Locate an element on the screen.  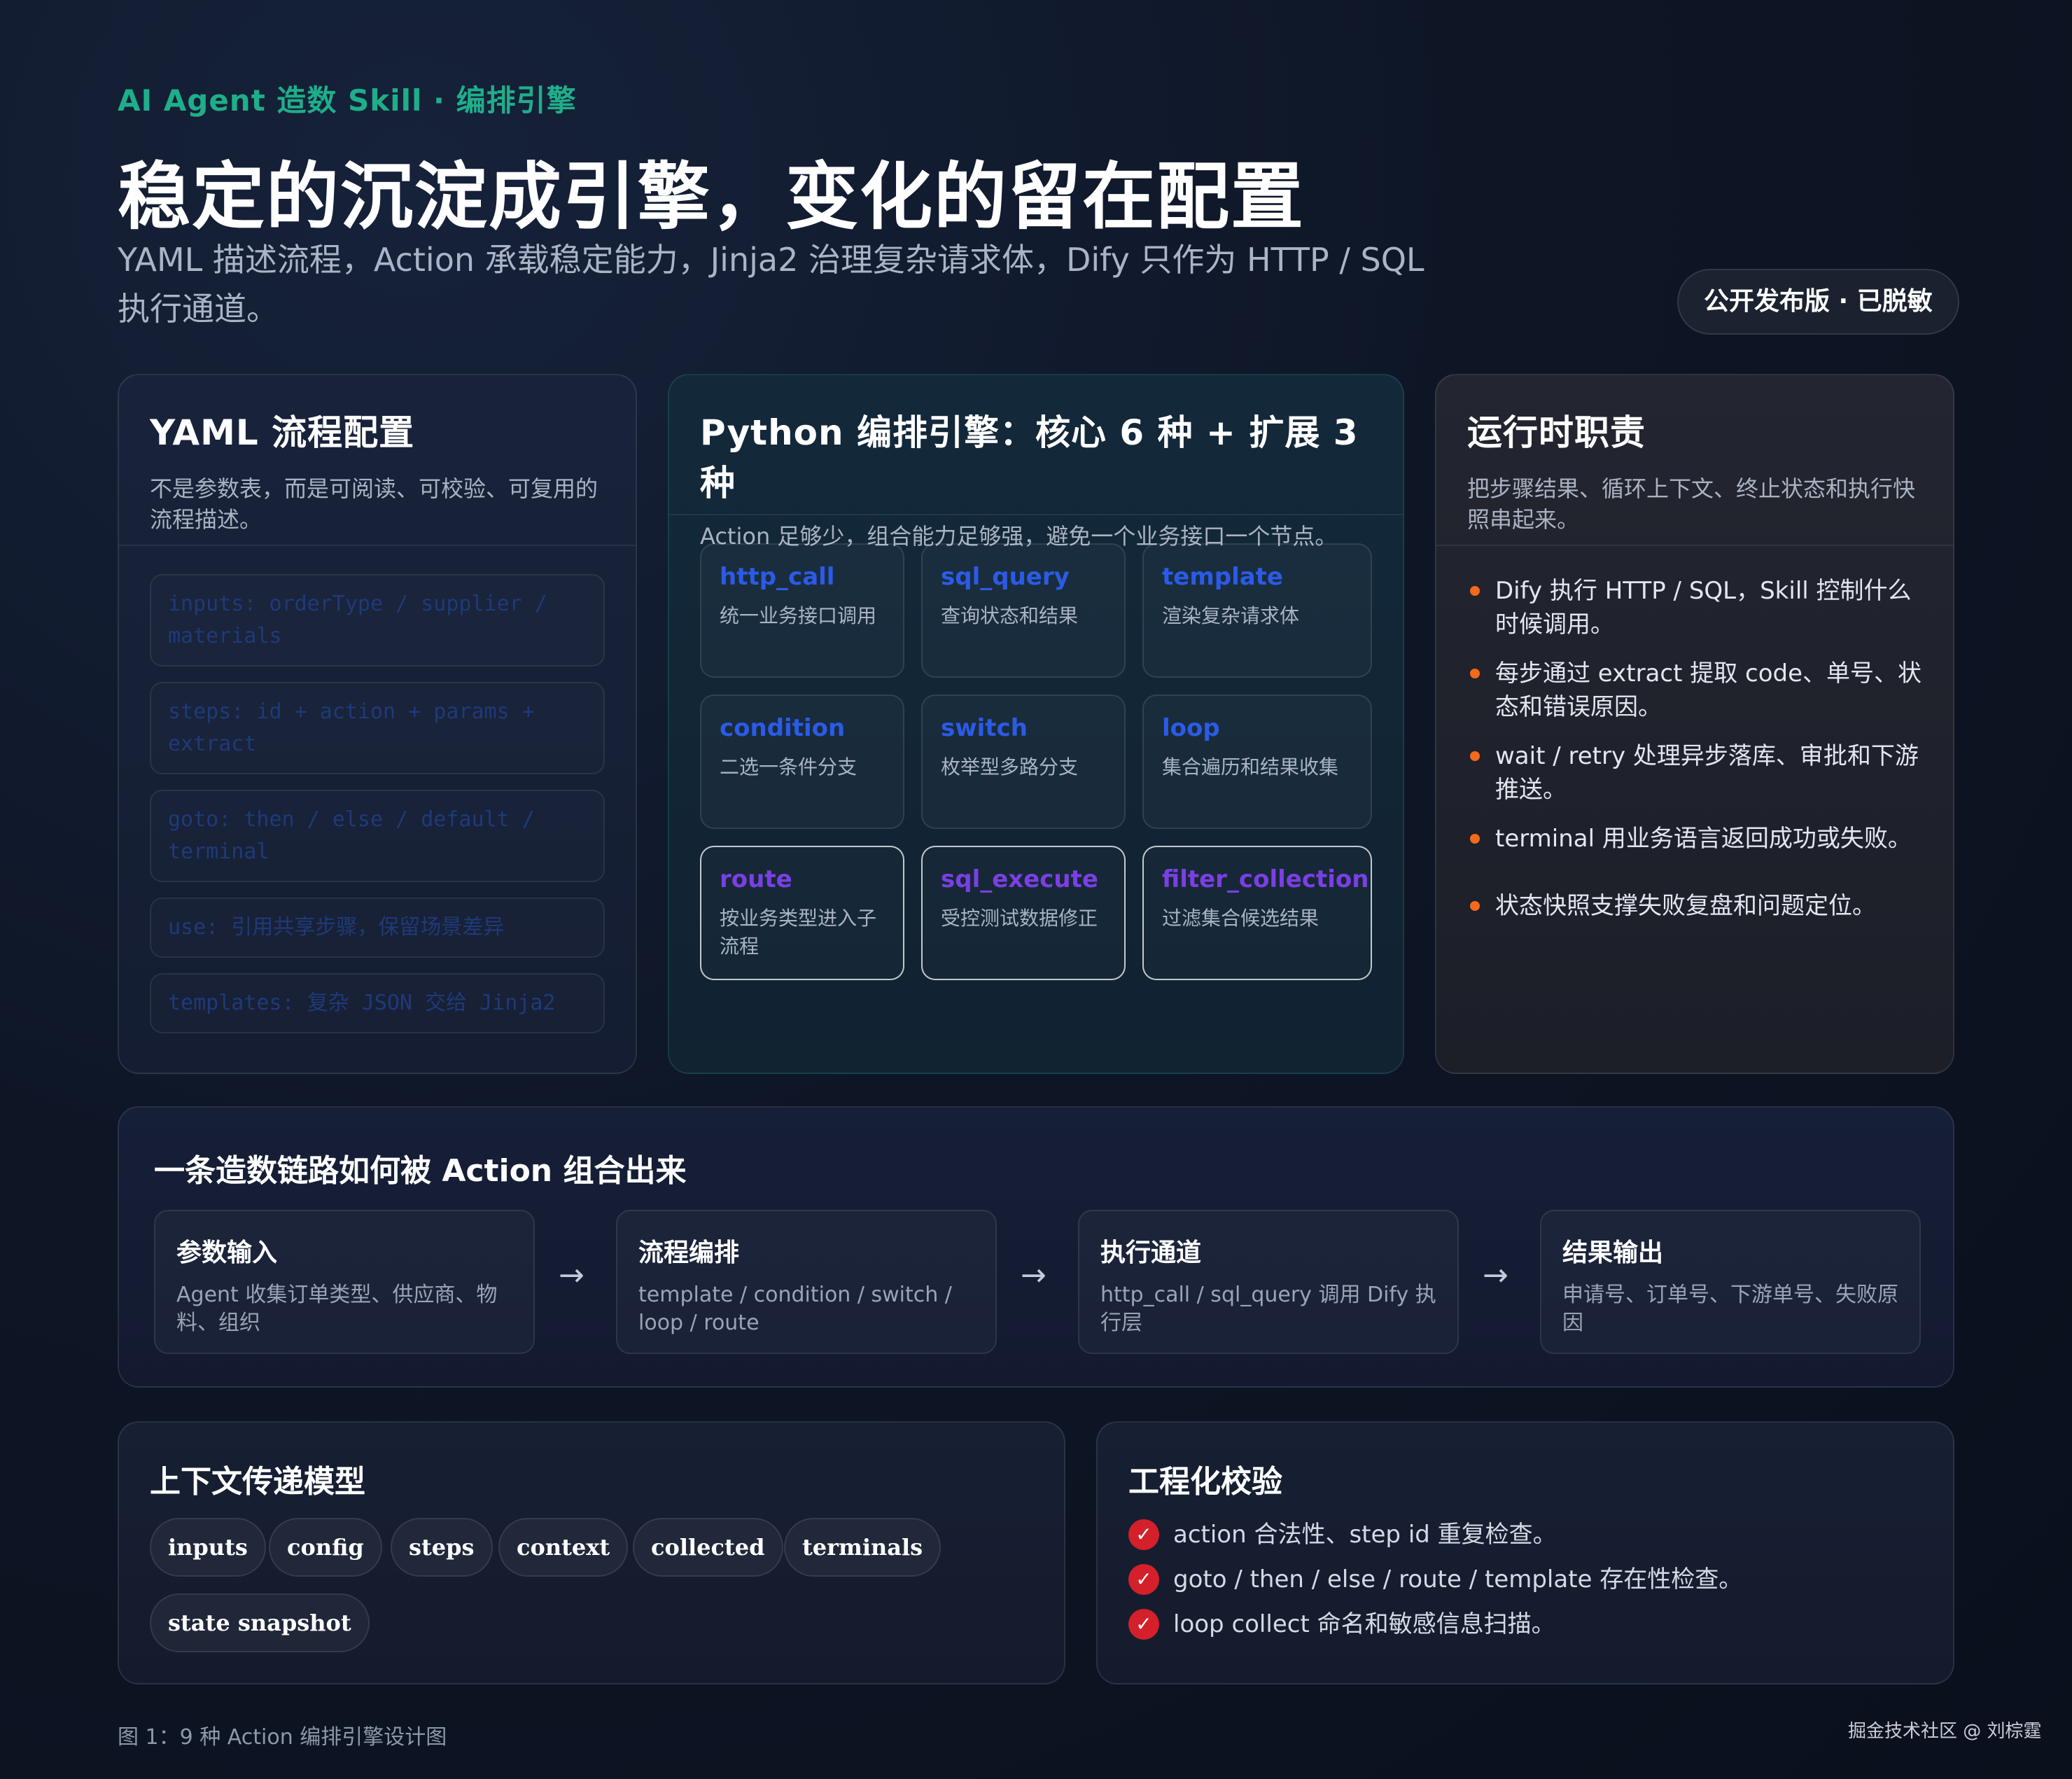
context-chip: state snapshot is located at coordinates (260, 1623).